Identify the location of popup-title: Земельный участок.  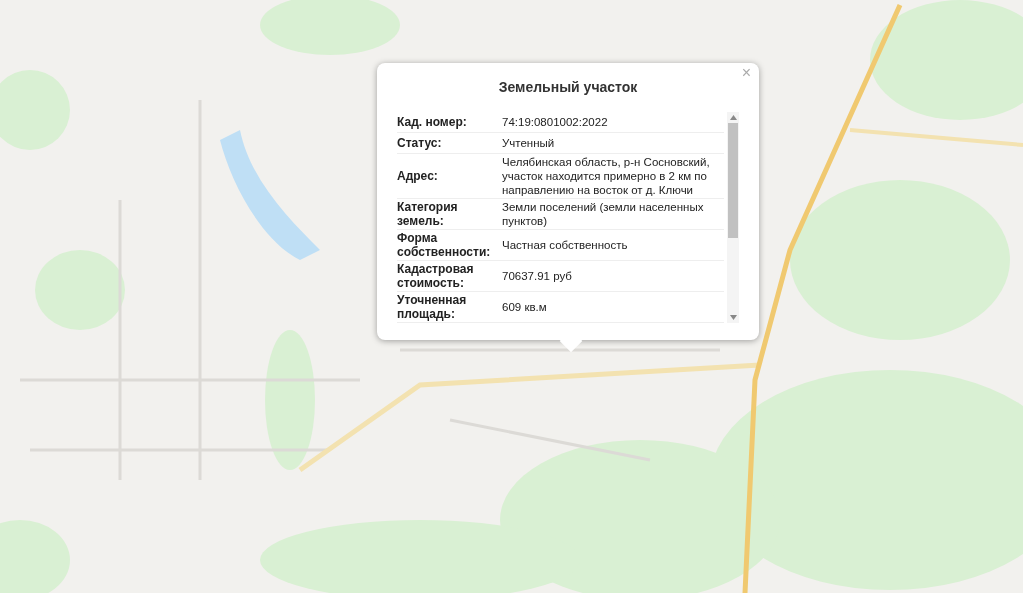
(568, 87).